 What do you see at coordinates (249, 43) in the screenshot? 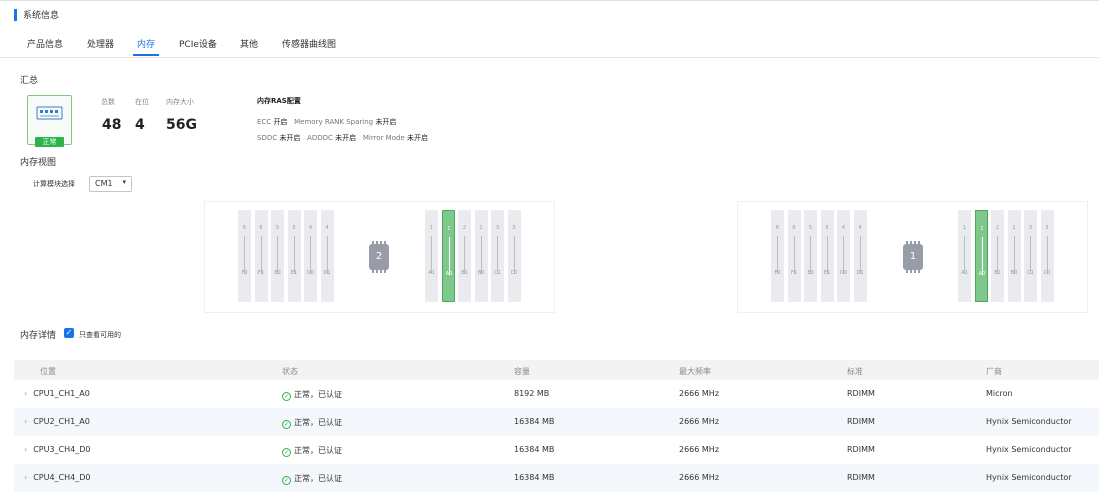
I see `tab-other: 其他` at bounding box center [249, 43].